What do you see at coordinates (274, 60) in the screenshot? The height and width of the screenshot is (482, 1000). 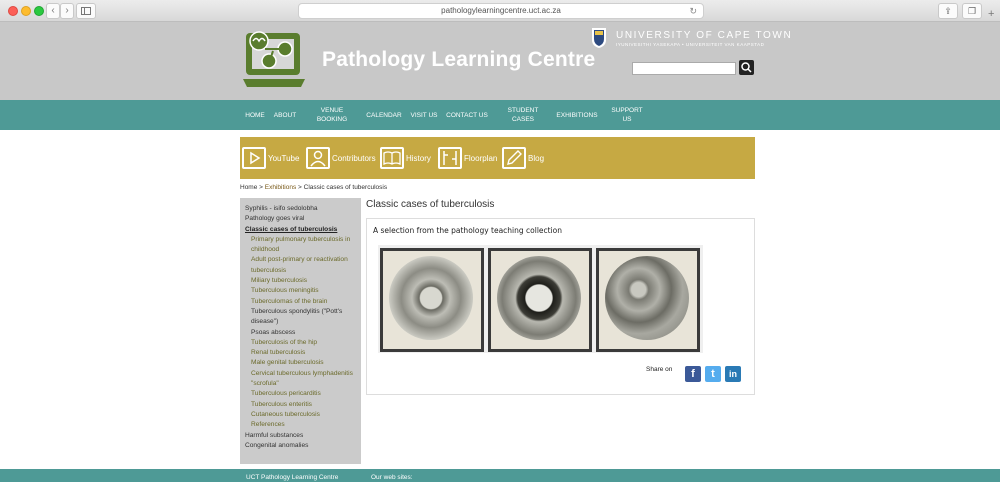 I see `plc-logo` at bounding box center [274, 60].